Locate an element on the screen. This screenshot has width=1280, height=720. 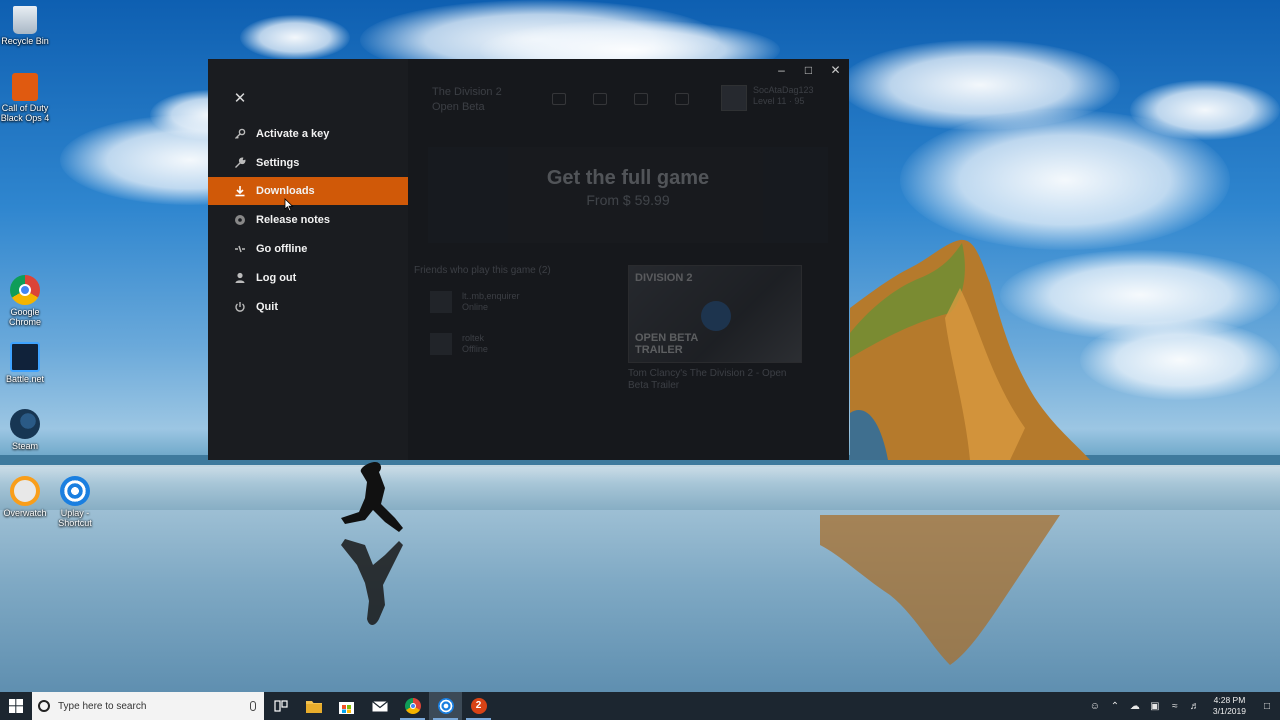
friends-title: Friends who play this game (2) is located at coordinates (482, 270).